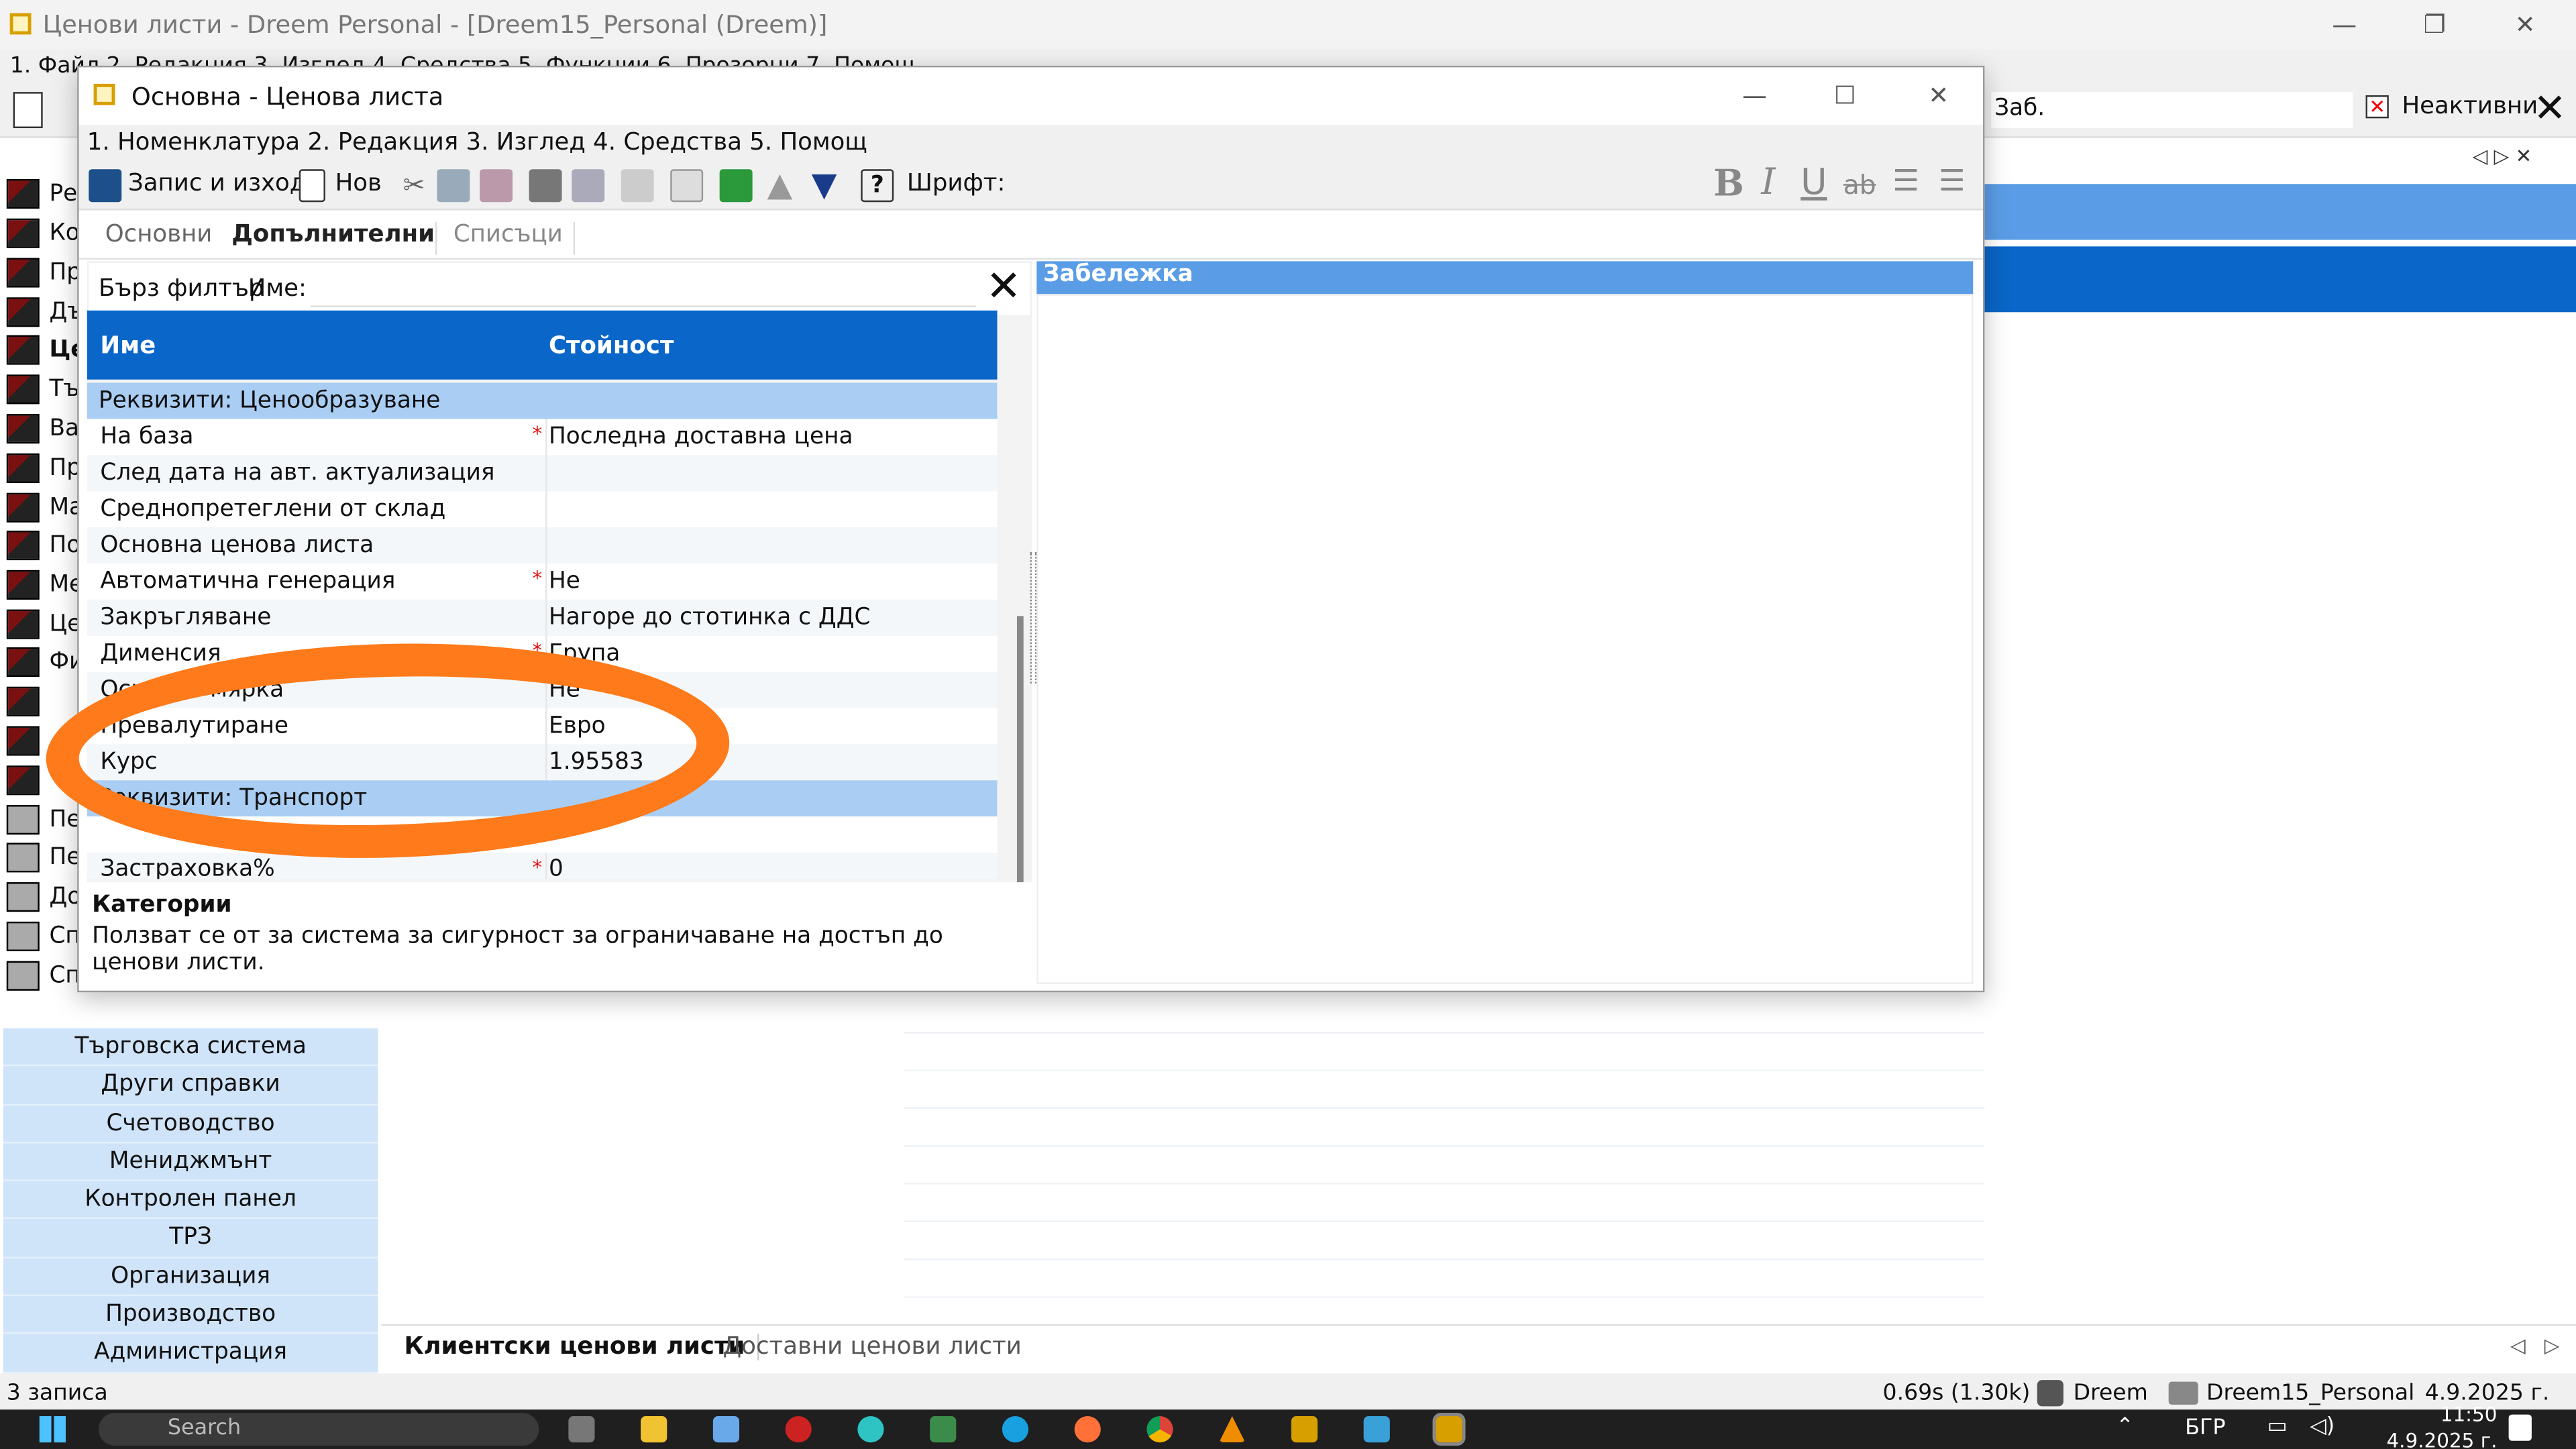 The image size is (2576, 1449). What do you see at coordinates (943, 1429) in the screenshot?
I see `remote-desktop-icon` at bounding box center [943, 1429].